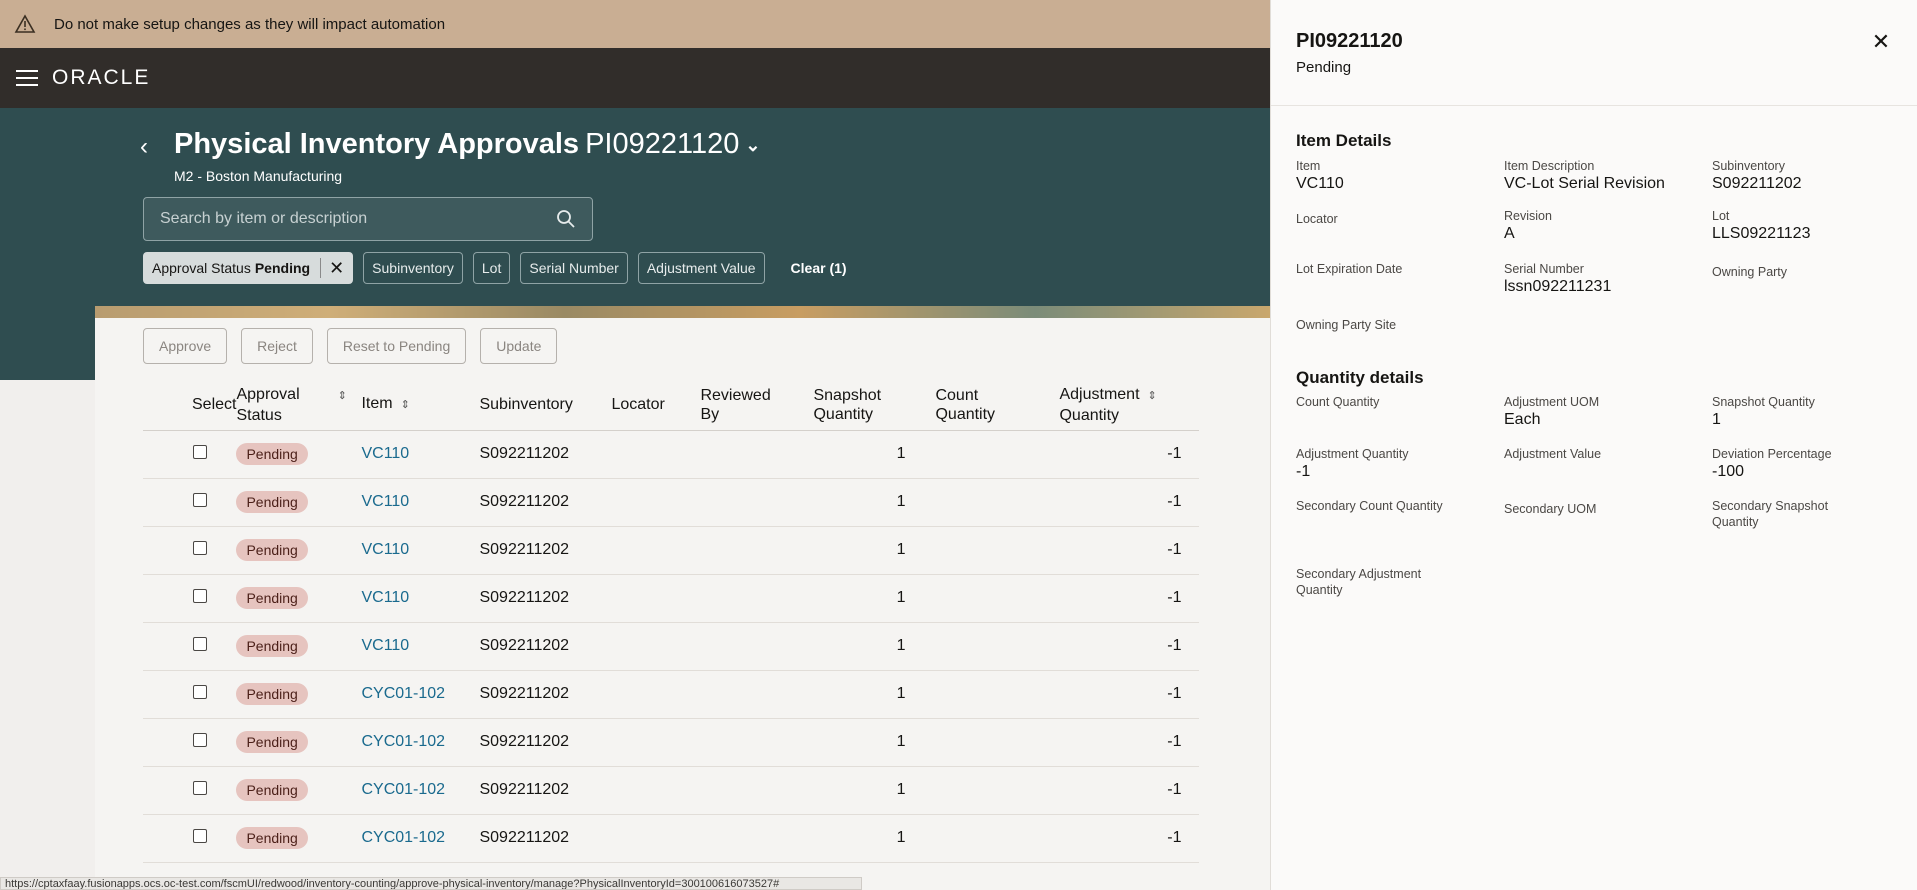 This screenshot has height=890, width=1917. What do you see at coordinates (1338, 402) in the screenshot?
I see `field-count-qty-label: Count Quantity` at bounding box center [1338, 402].